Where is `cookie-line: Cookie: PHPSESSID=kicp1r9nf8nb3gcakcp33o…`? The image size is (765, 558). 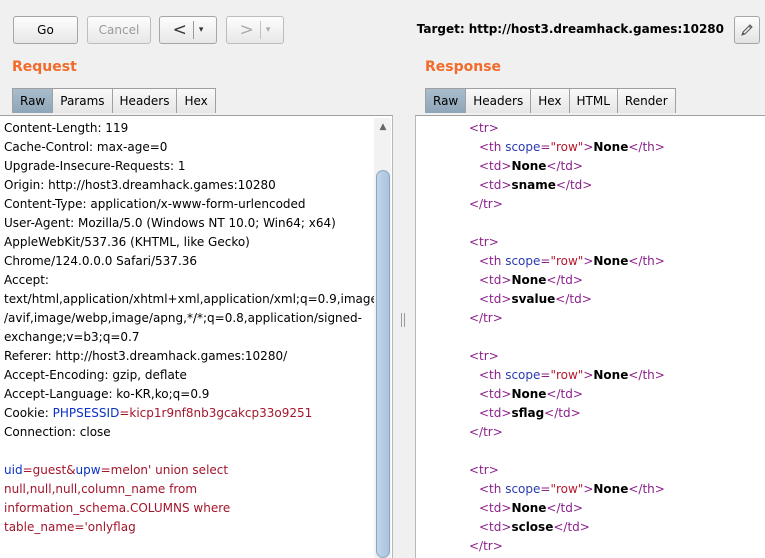 cookie-line: Cookie: PHPSESSID=kicp1r9nf8nb3gcakcp33o… is located at coordinates (191, 413).